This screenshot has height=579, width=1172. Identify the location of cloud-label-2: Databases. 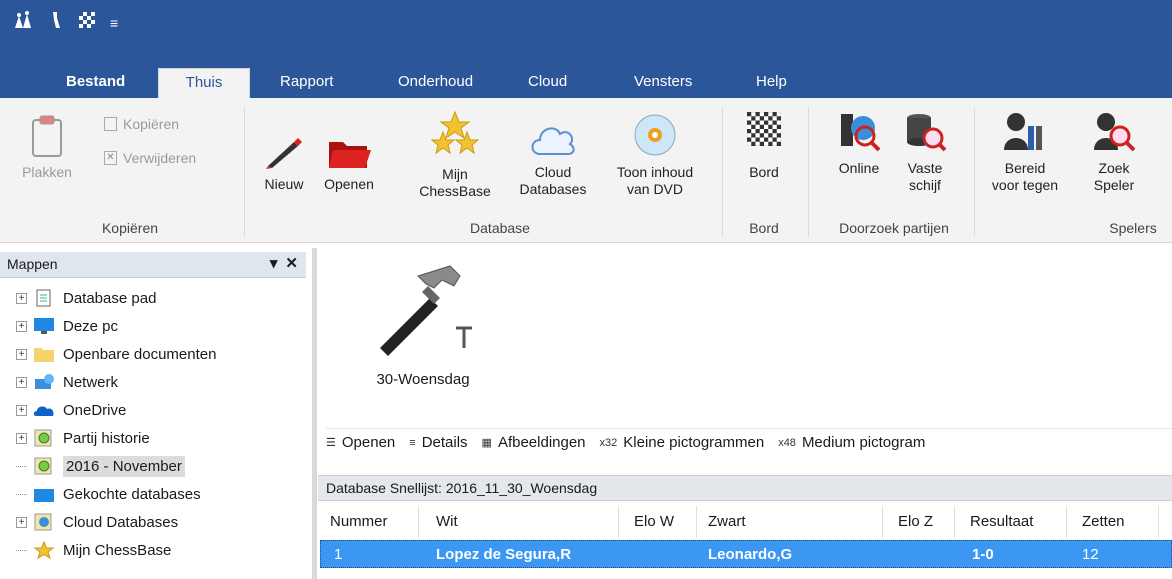
(553, 189).